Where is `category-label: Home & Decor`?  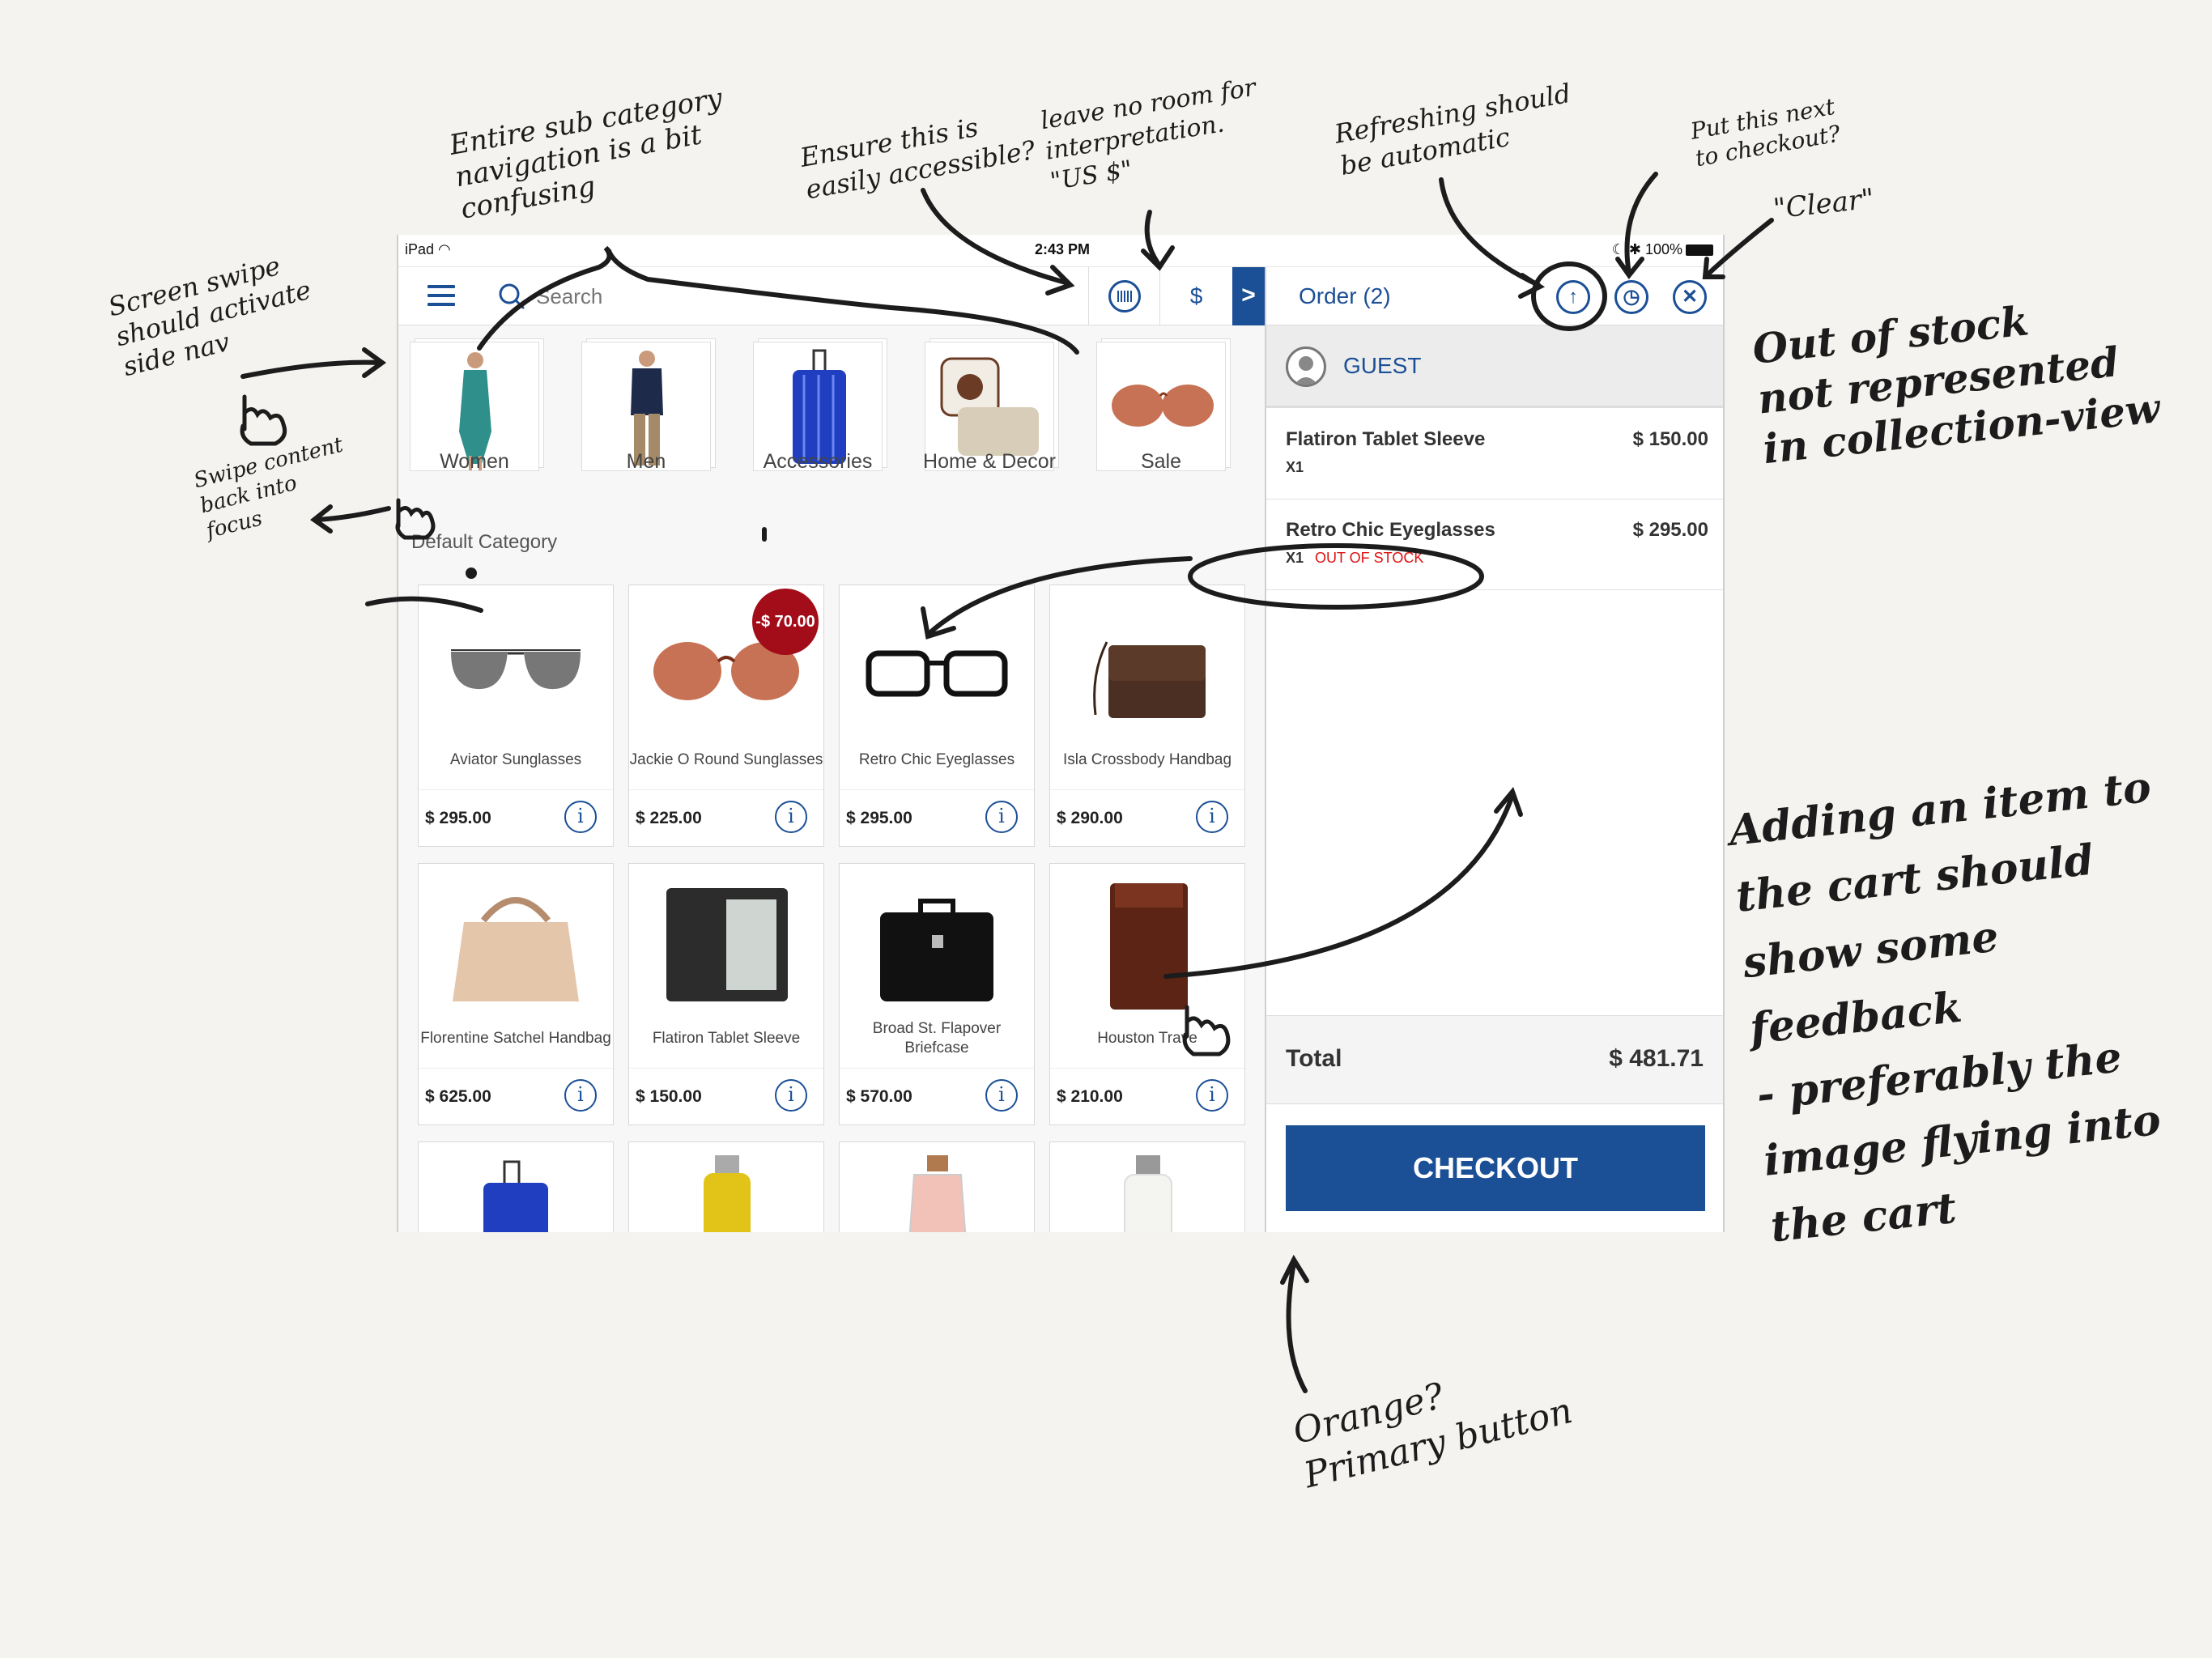
category-label: Home & Decor is located at coordinates (990, 461).